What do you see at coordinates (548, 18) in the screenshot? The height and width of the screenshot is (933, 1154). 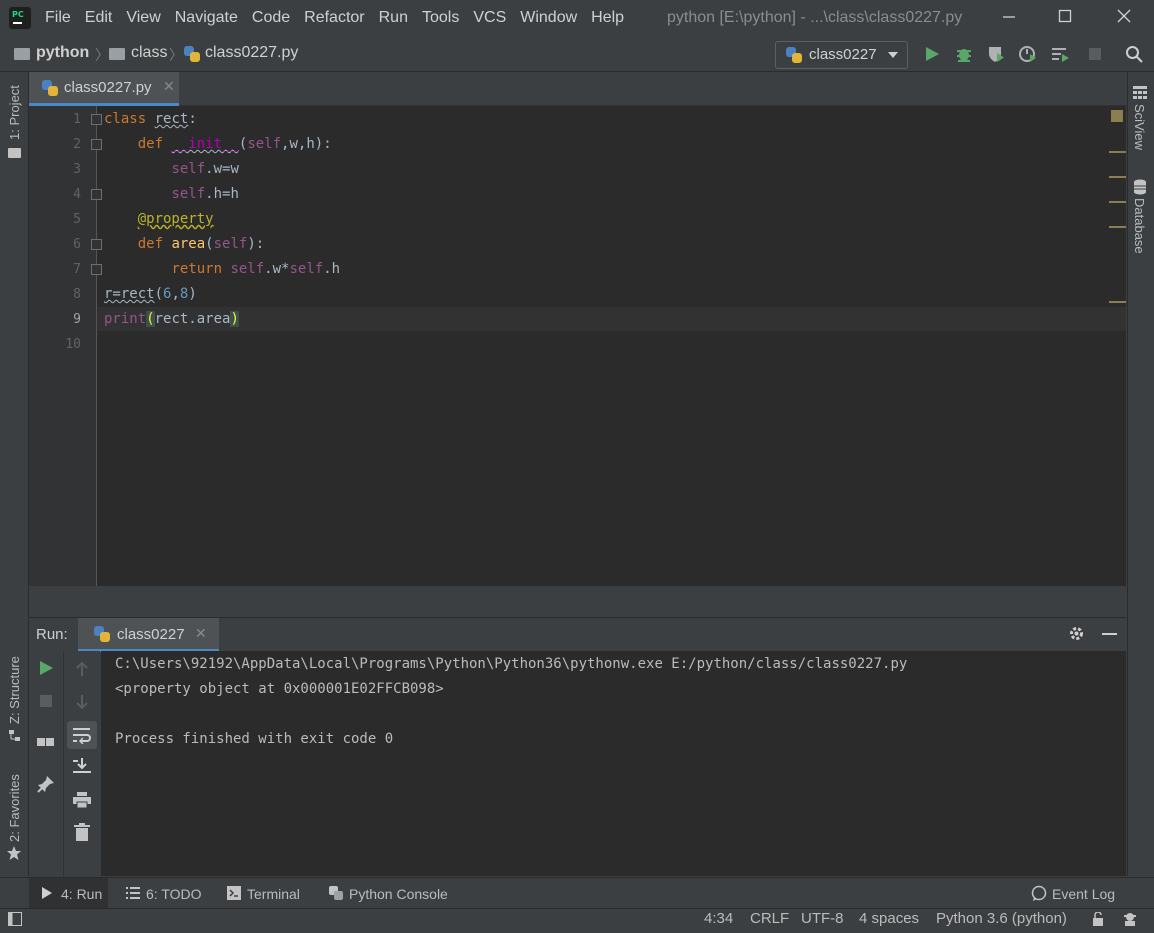 I see `menu-window: Window` at bounding box center [548, 18].